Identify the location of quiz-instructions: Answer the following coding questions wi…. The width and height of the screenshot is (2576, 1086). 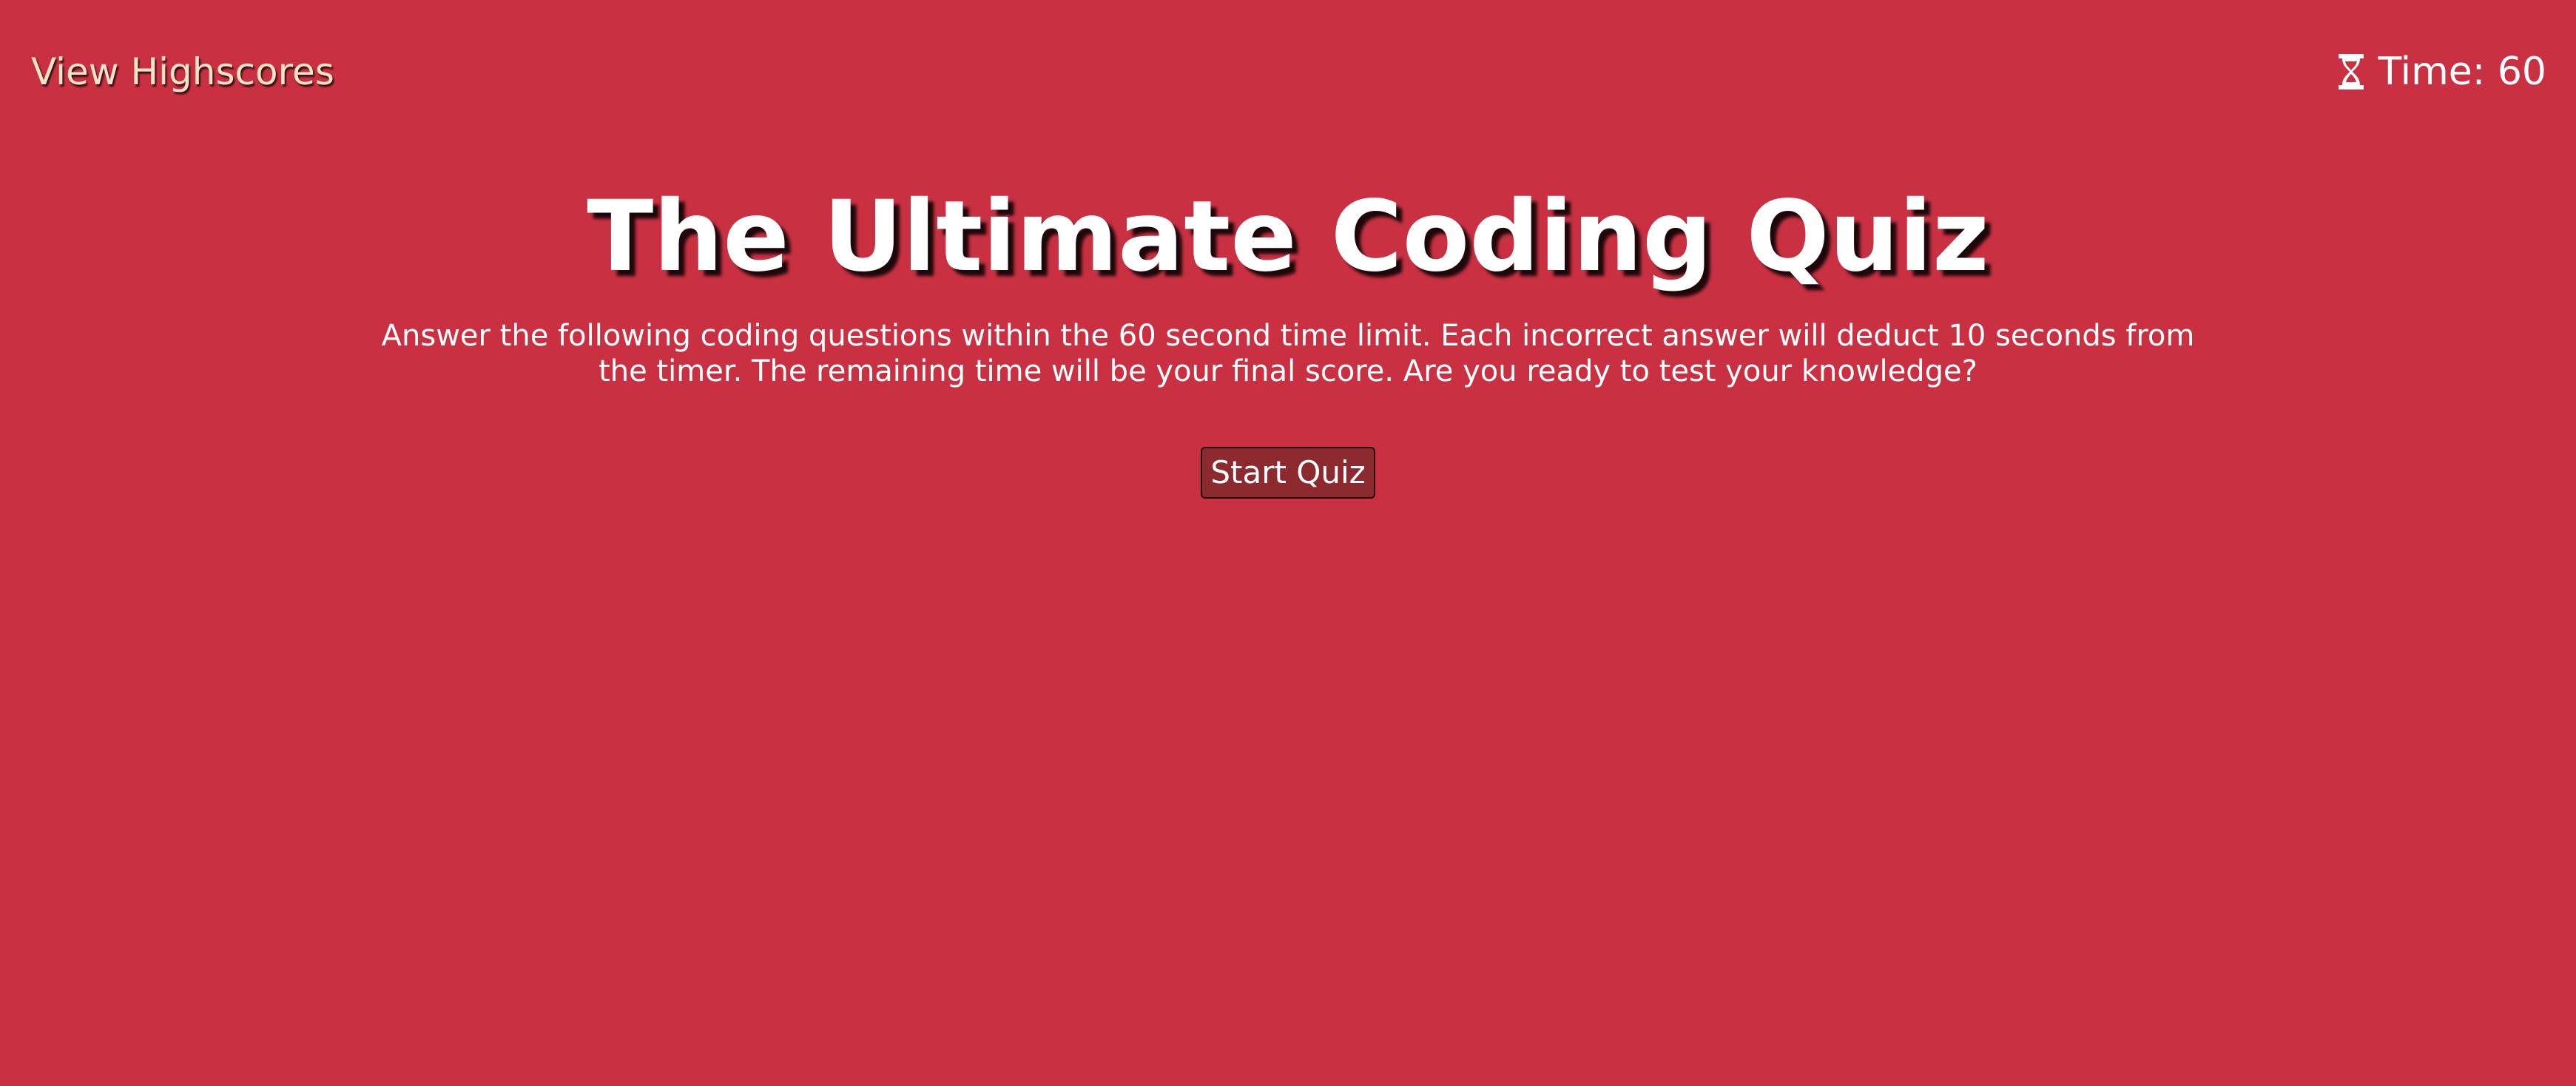
(1288, 354).